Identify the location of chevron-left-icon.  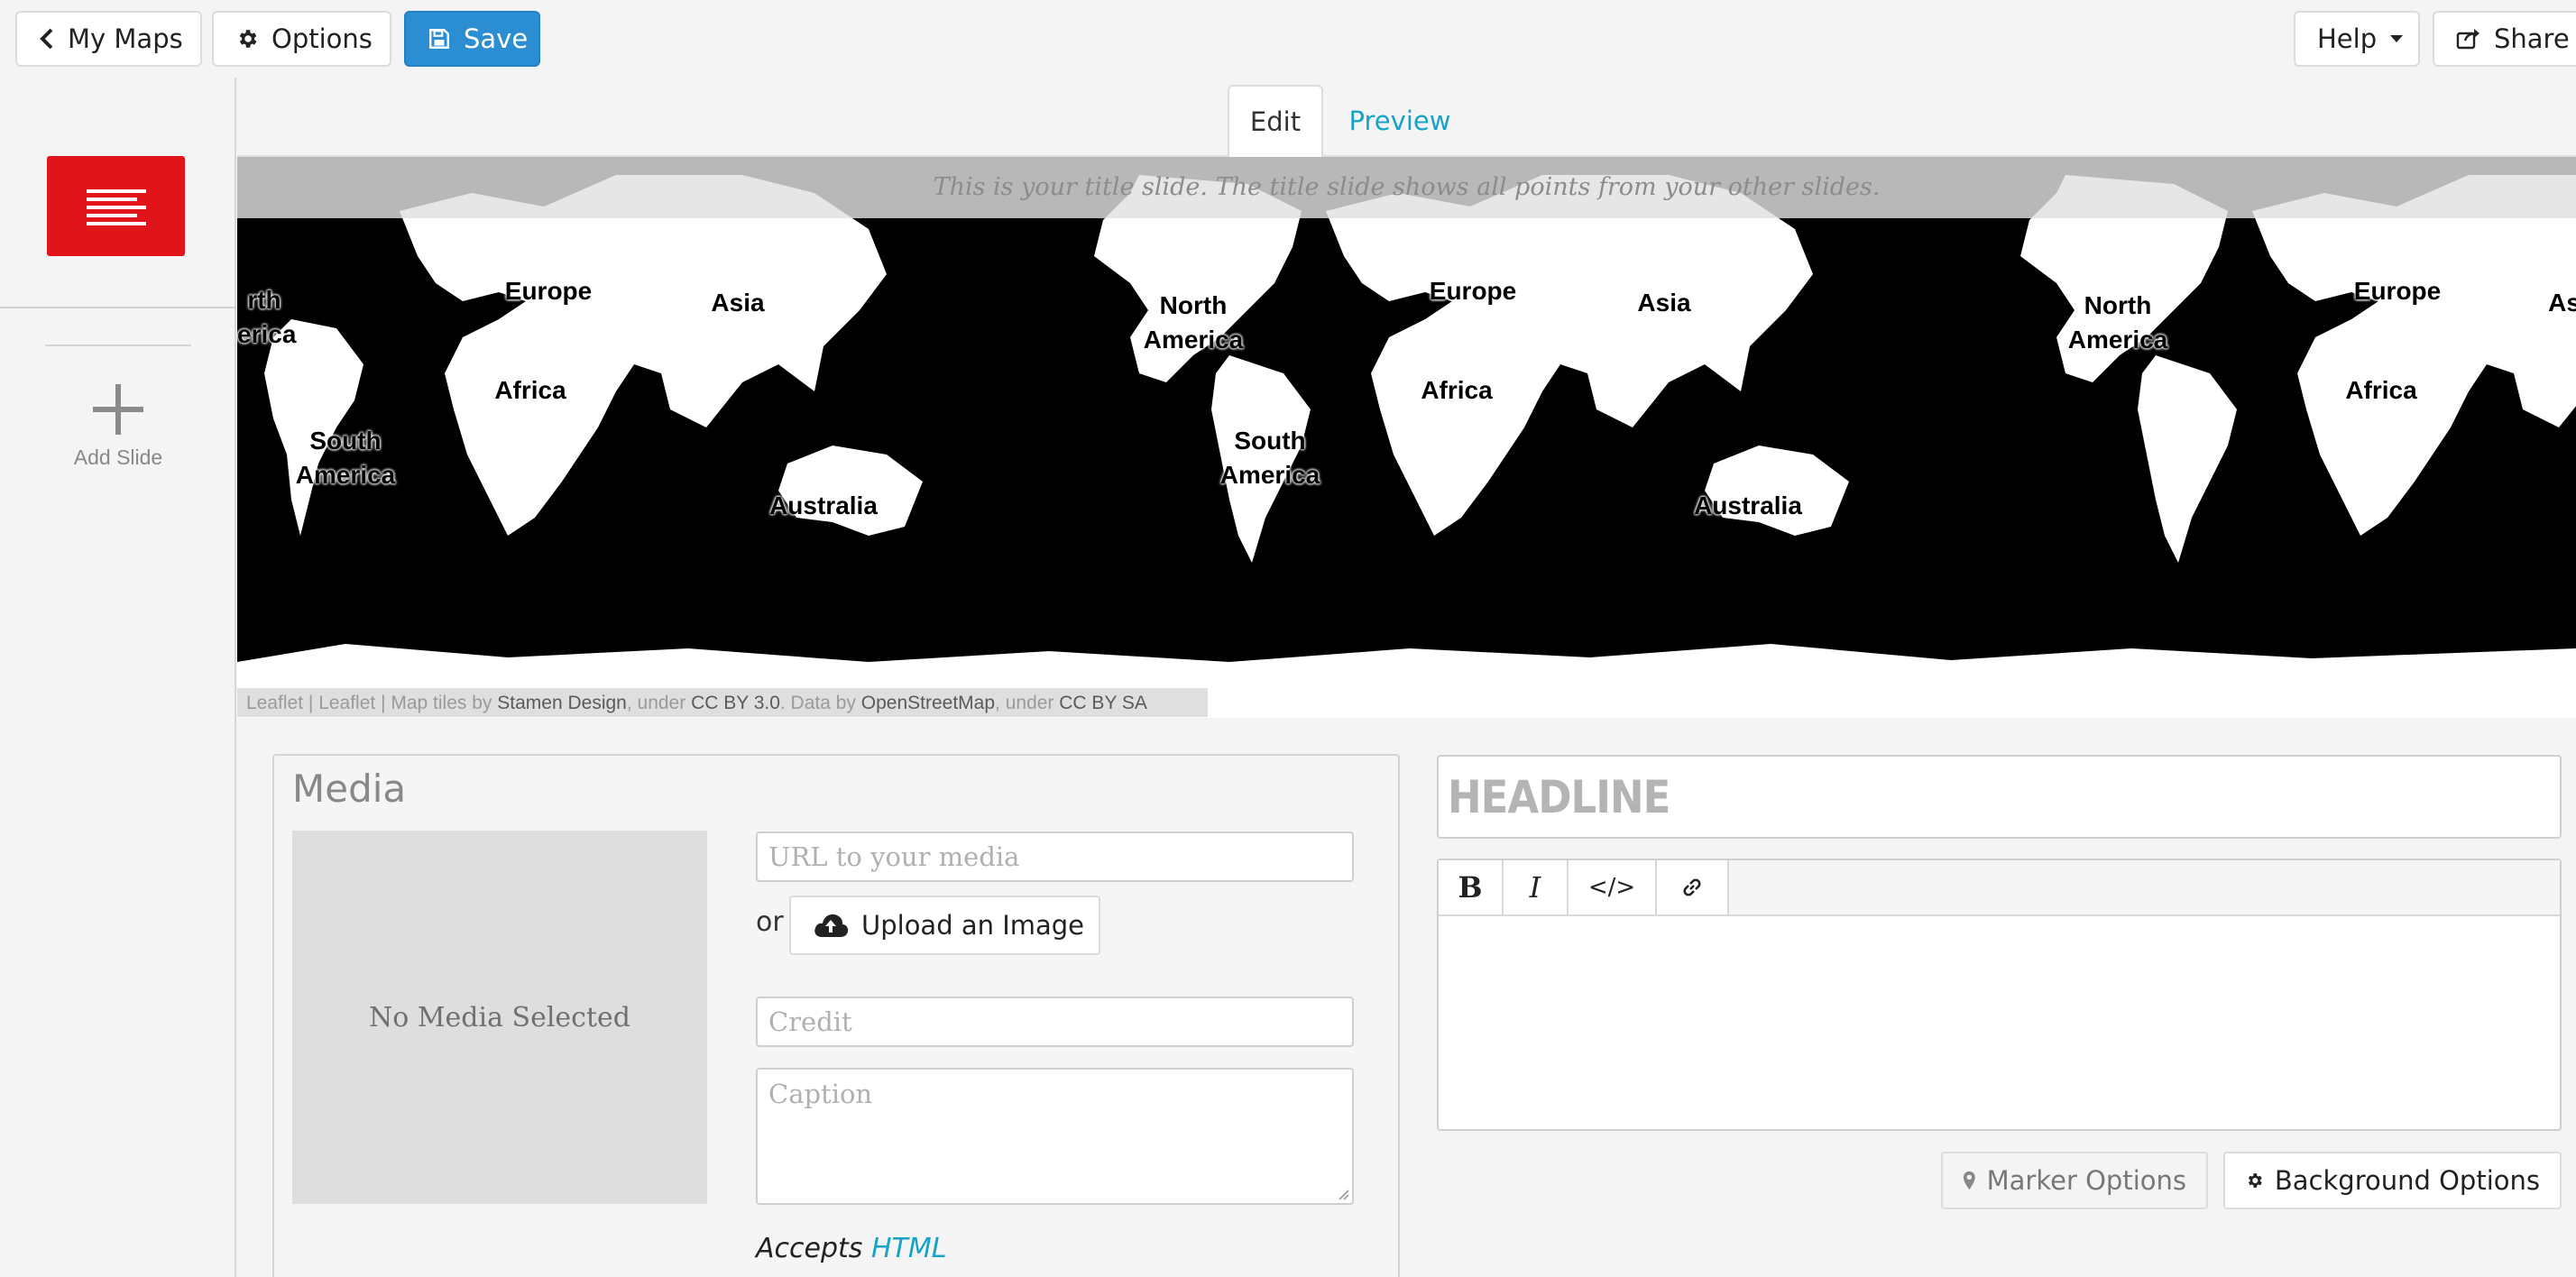
(47, 39).